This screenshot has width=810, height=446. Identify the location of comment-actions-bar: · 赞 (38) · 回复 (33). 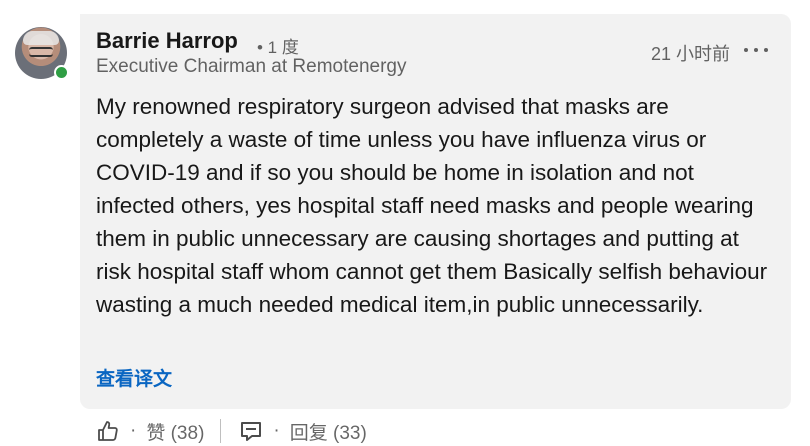
(231, 431).